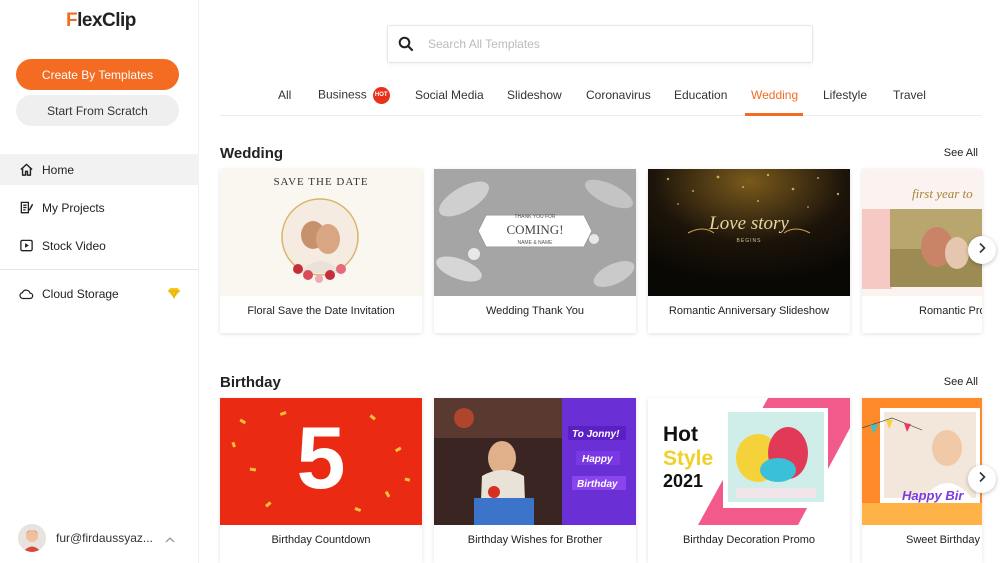 The image size is (1007, 563). Describe the element at coordinates (774, 95) in the screenshot. I see `tab-wedding: Wedding` at that location.